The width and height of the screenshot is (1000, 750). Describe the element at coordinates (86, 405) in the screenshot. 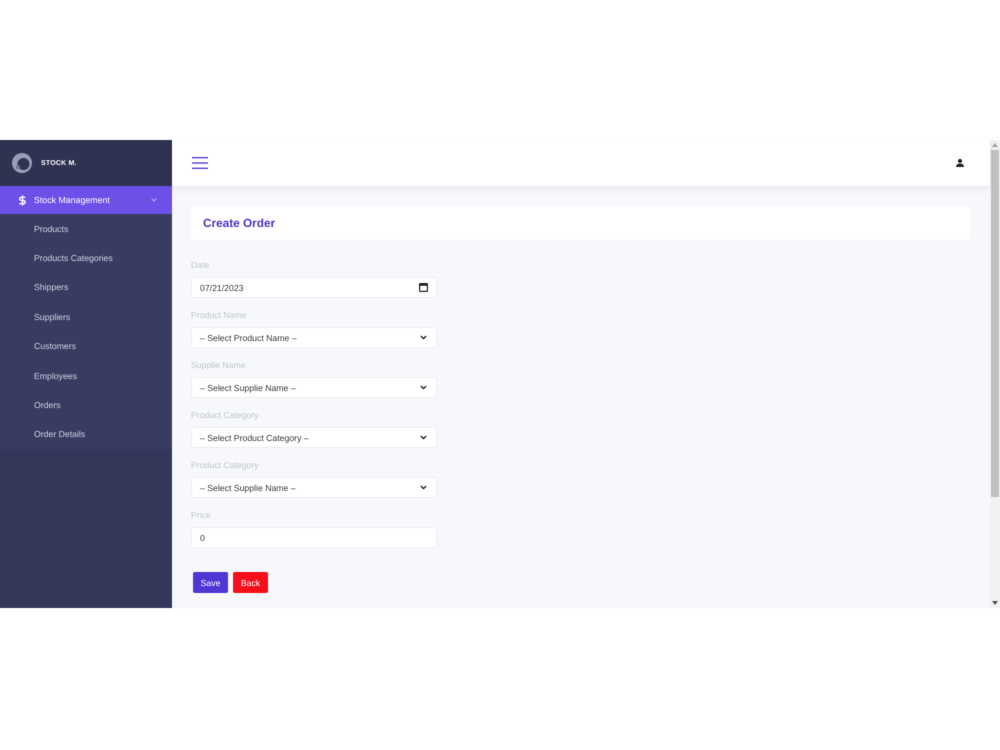

I see `sidebar-item: Orders` at that location.